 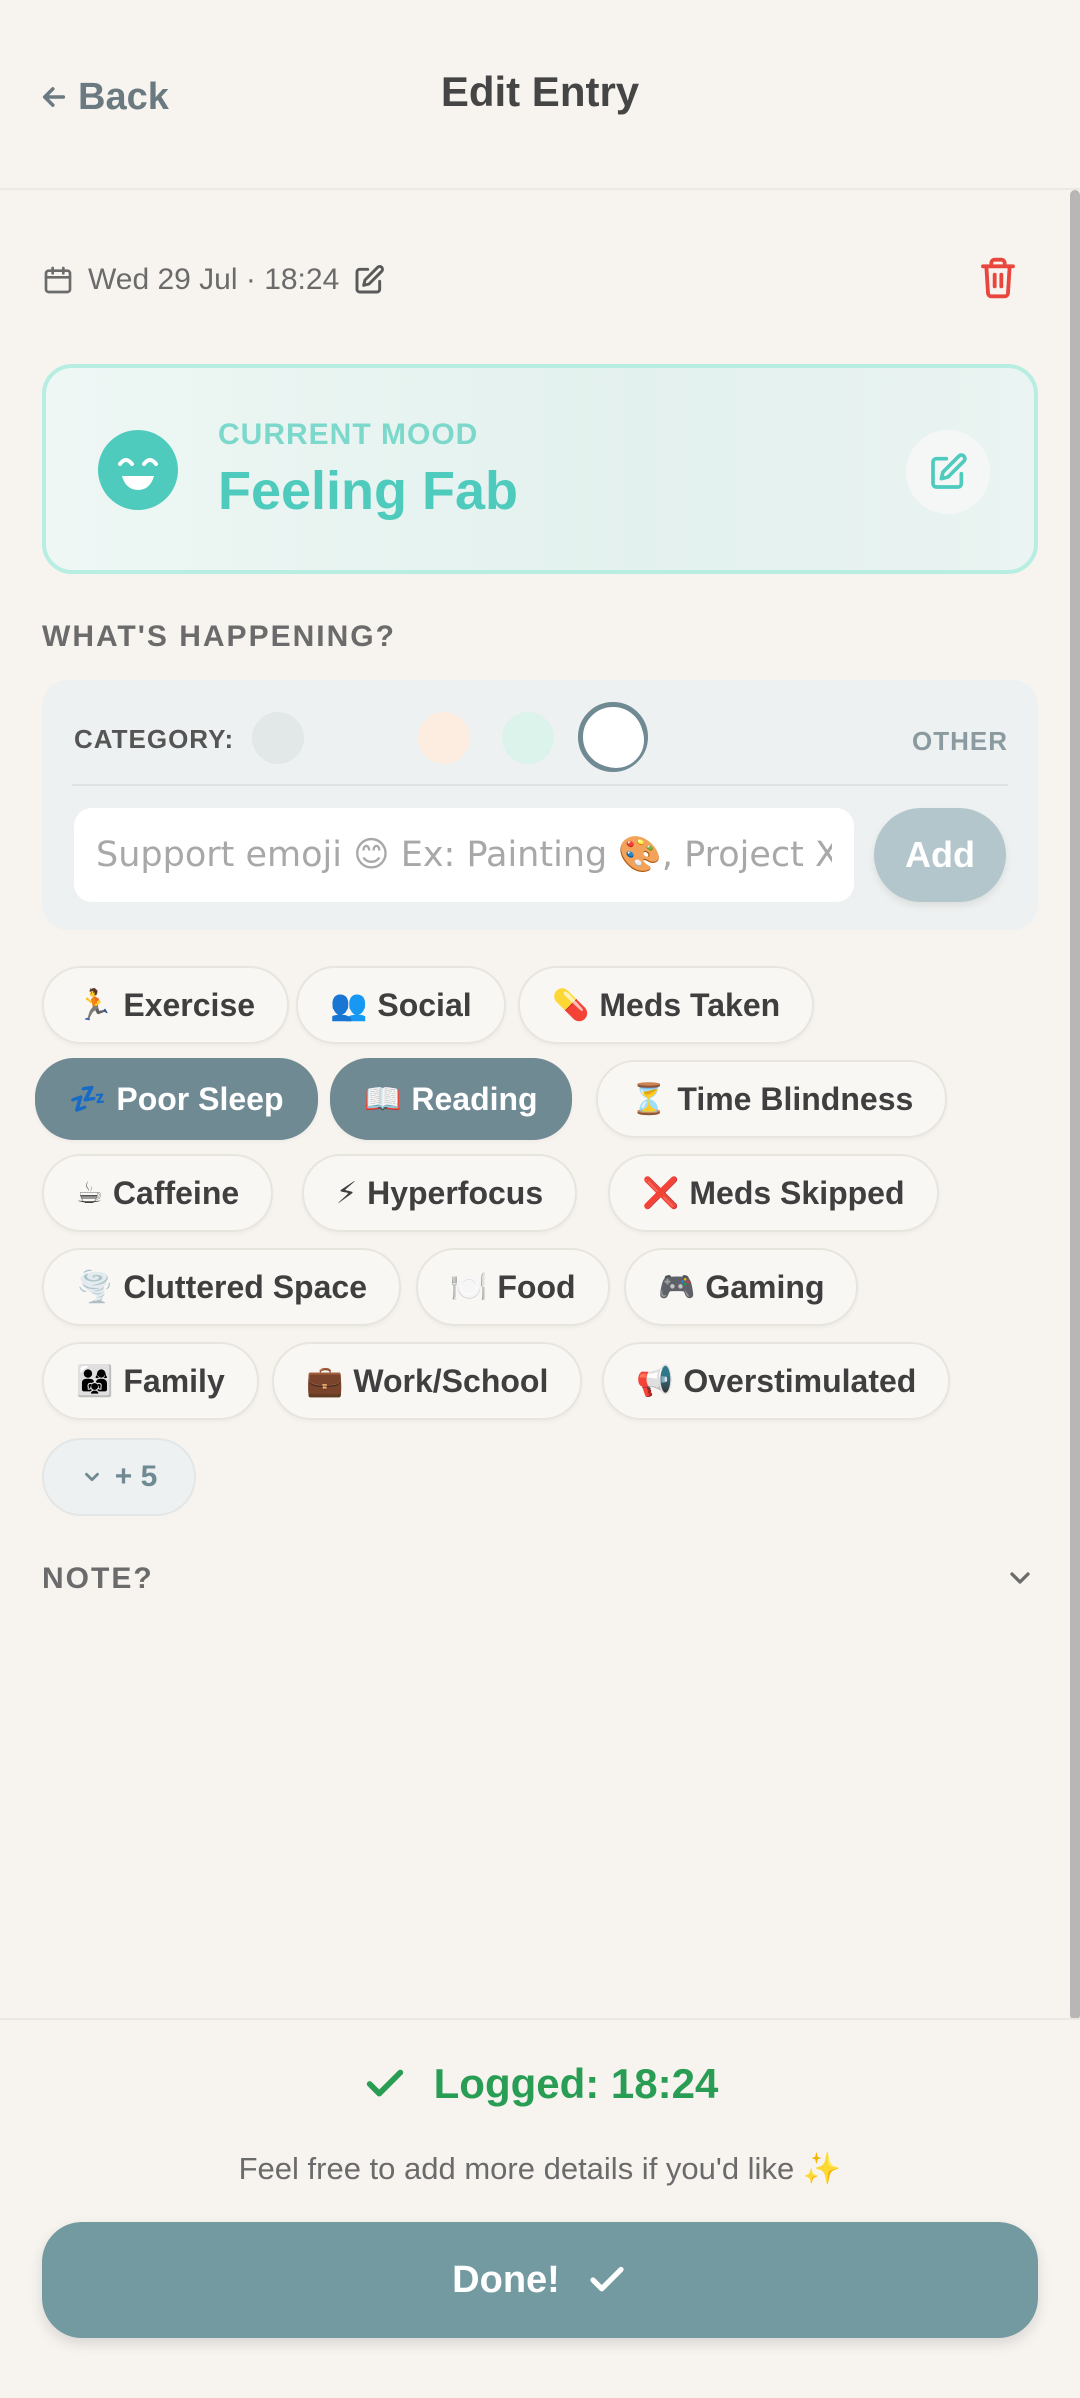 I want to click on tag-label: Cluttered Space, so click(x=245, y=1286).